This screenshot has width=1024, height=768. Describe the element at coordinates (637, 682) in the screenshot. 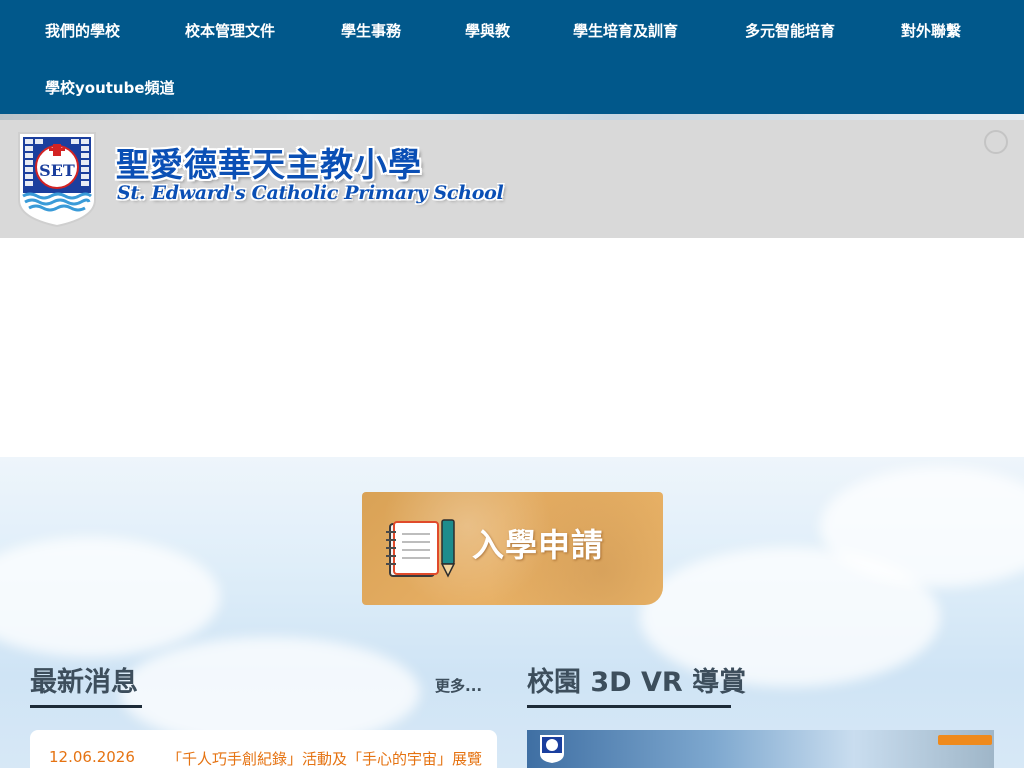

I see `vr-section-title: 校園 3D VR 導賞` at that location.